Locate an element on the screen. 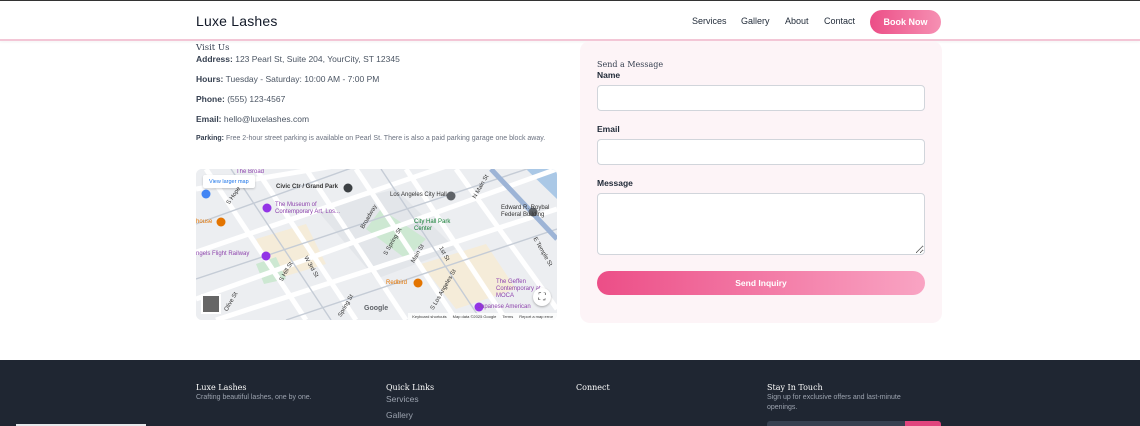  hours-value: Tuesday - Saturday: 10:00 AM - 7:00 PM is located at coordinates (302, 79).